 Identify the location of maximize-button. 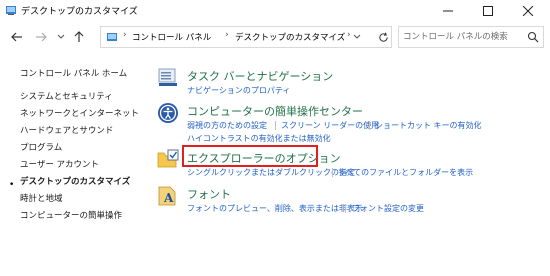
(488, 11).